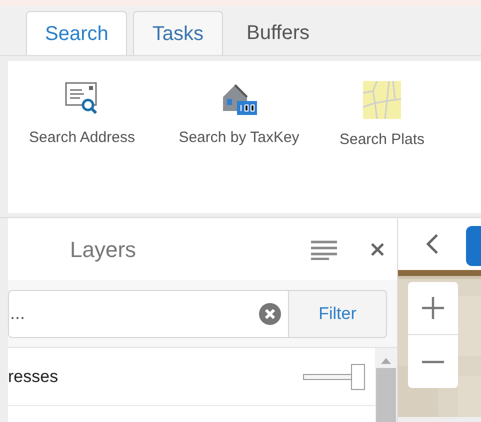 The height and width of the screenshot is (422, 481). Describe the element at coordinates (82, 99) in the screenshot. I see `envelope-search-icon` at that location.